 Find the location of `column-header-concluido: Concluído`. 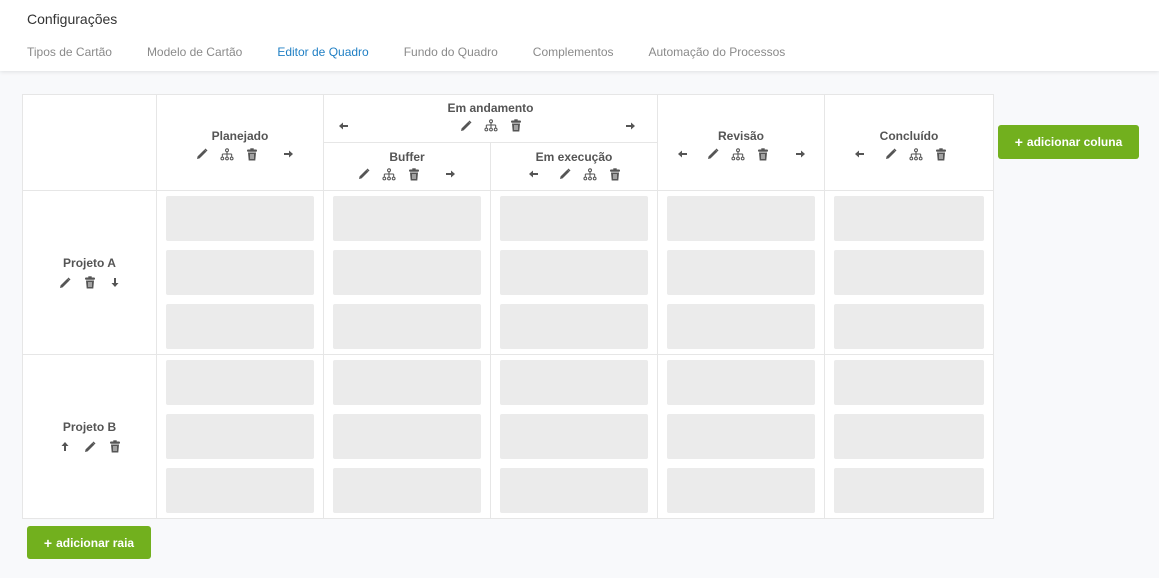

column-header-concluido: Concluído is located at coordinates (909, 142).